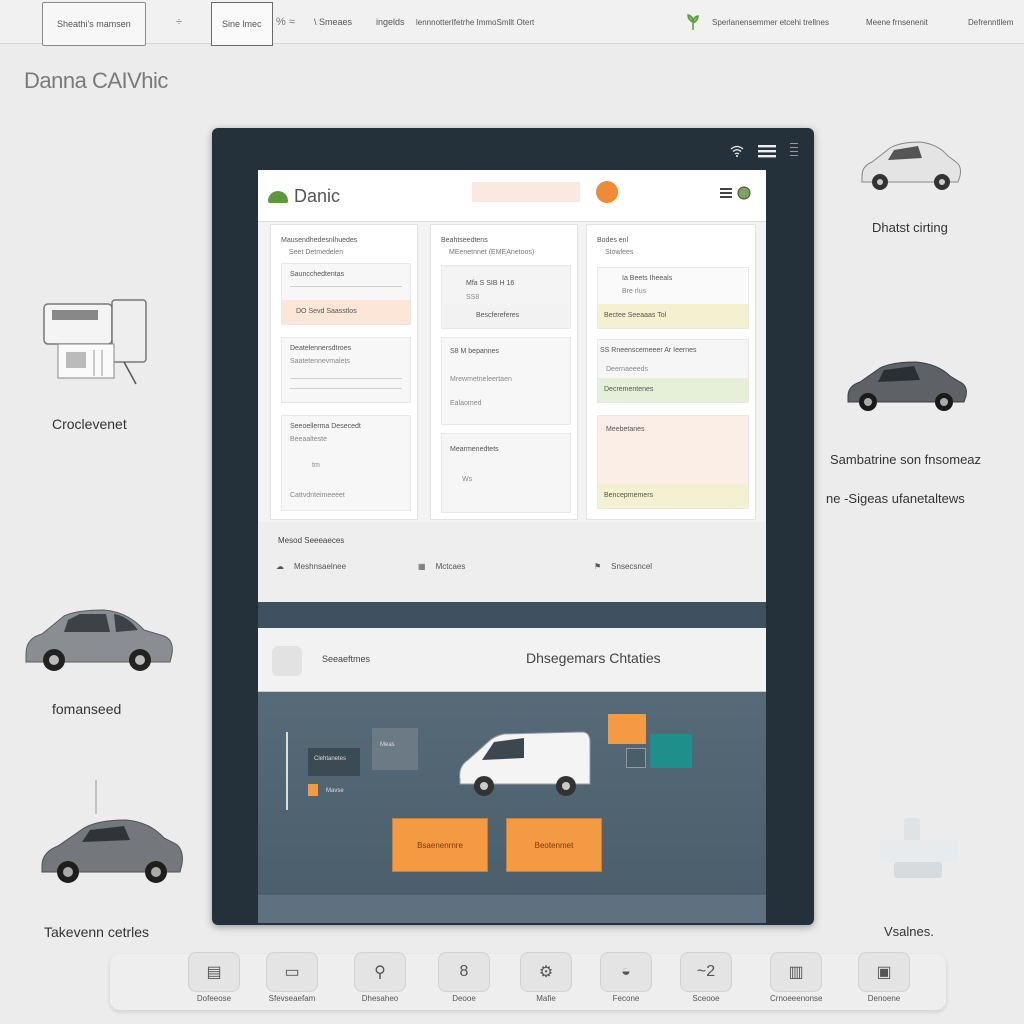 The image size is (1024, 1024). What do you see at coordinates (304, 196) in the screenshot?
I see `app-logo: Danic` at bounding box center [304, 196].